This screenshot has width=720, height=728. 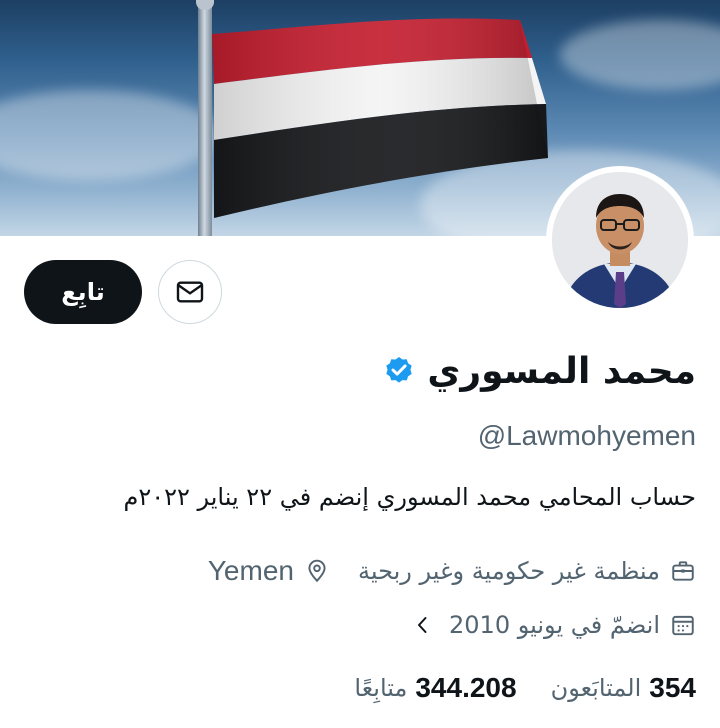 I want to click on following-count: 354, so click(x=672, y=687).